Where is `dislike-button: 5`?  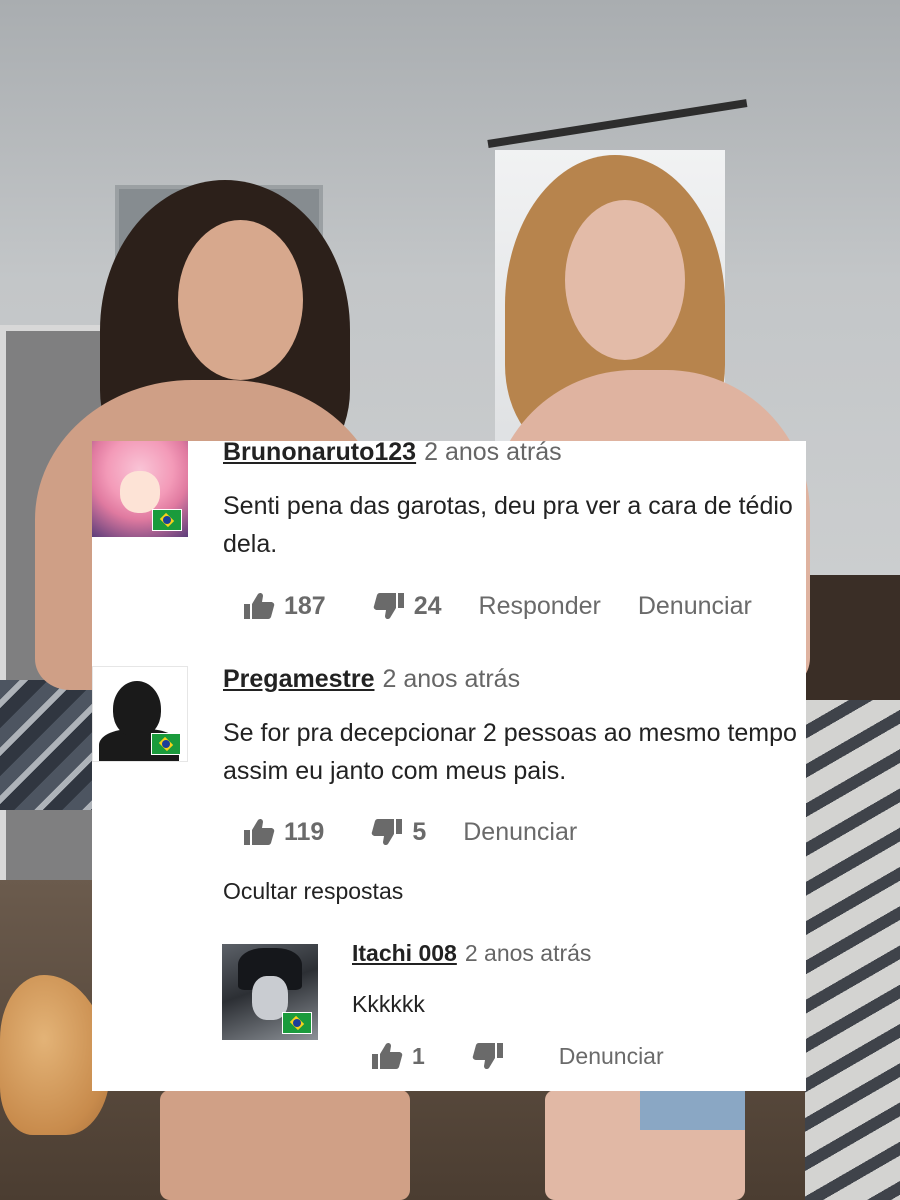 dislike-button: 5 is located at coordinates (398, 832).